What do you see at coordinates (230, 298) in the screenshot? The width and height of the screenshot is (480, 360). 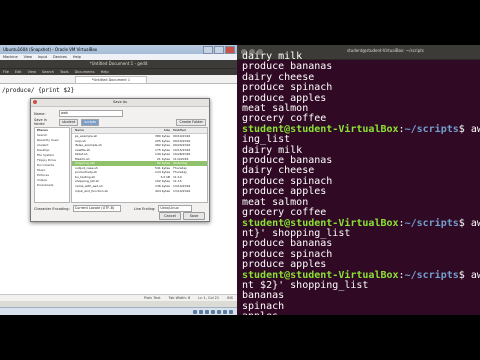 I see `status-insert-mode: INS` at bounding box center [230, 298].